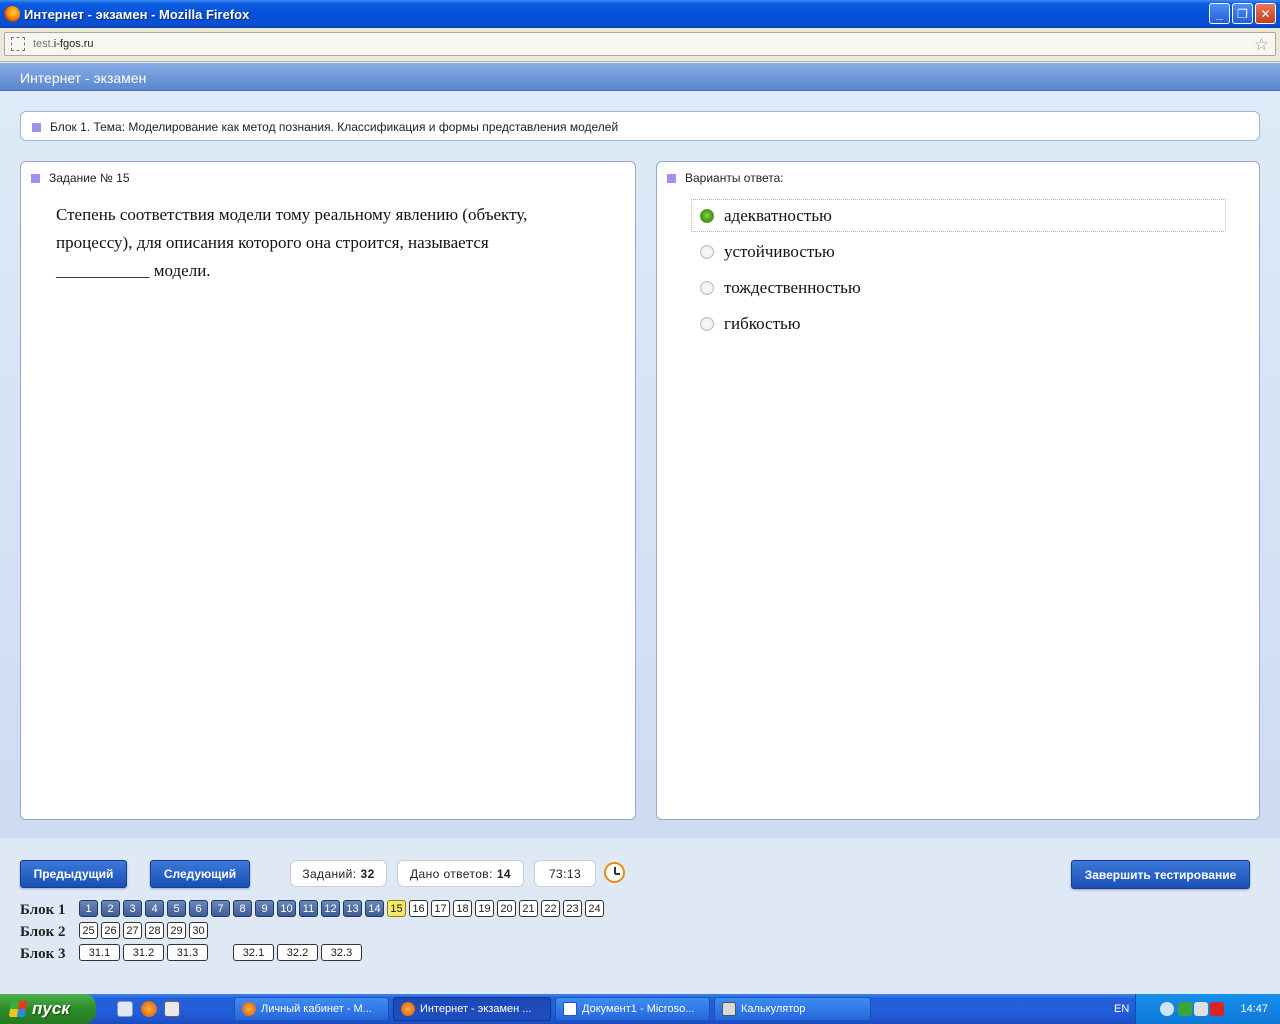 Image resolution: width=1280 pixels, height=1024 pixels. What do you see at coordinates (132, 908) in the screenshot?
I see `question-nav-button: 3` at bounding box center [132, 908].